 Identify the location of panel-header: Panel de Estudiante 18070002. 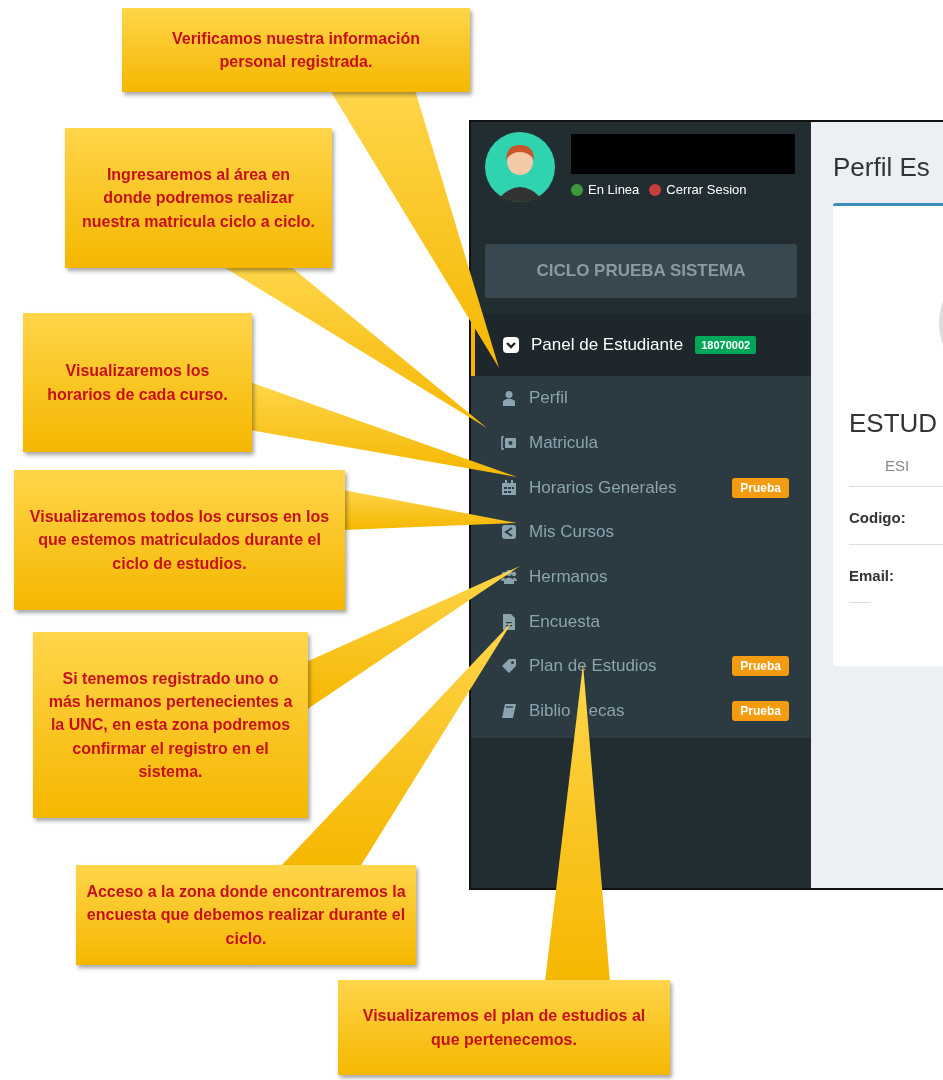
(641, 345).